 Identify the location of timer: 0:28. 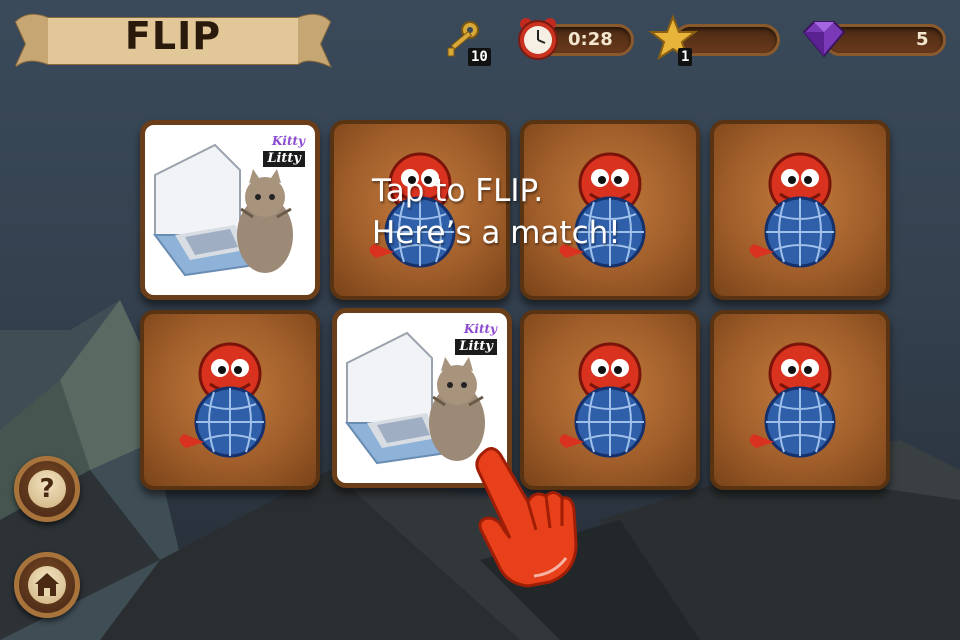
(574, 41).